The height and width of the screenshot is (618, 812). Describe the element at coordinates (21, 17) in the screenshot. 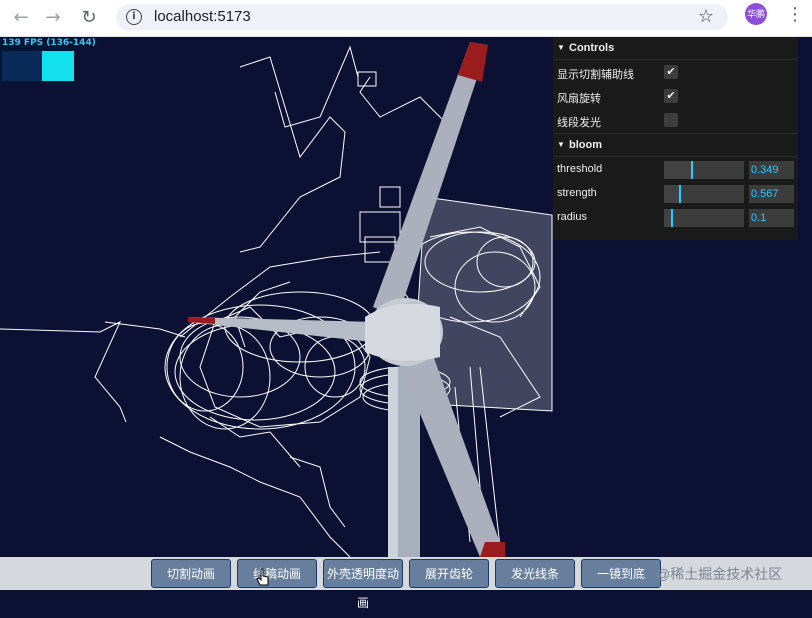

I see `back-icon: ←` at that location.